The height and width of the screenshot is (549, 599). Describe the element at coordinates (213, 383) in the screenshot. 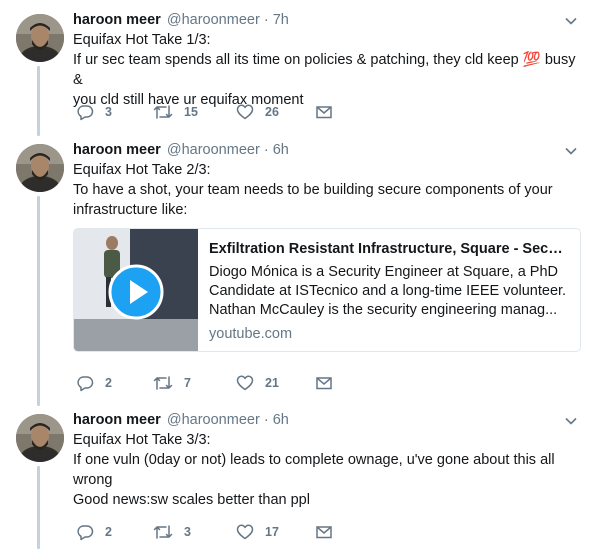

I see `tweet-actions: 2 7 21` at that location.